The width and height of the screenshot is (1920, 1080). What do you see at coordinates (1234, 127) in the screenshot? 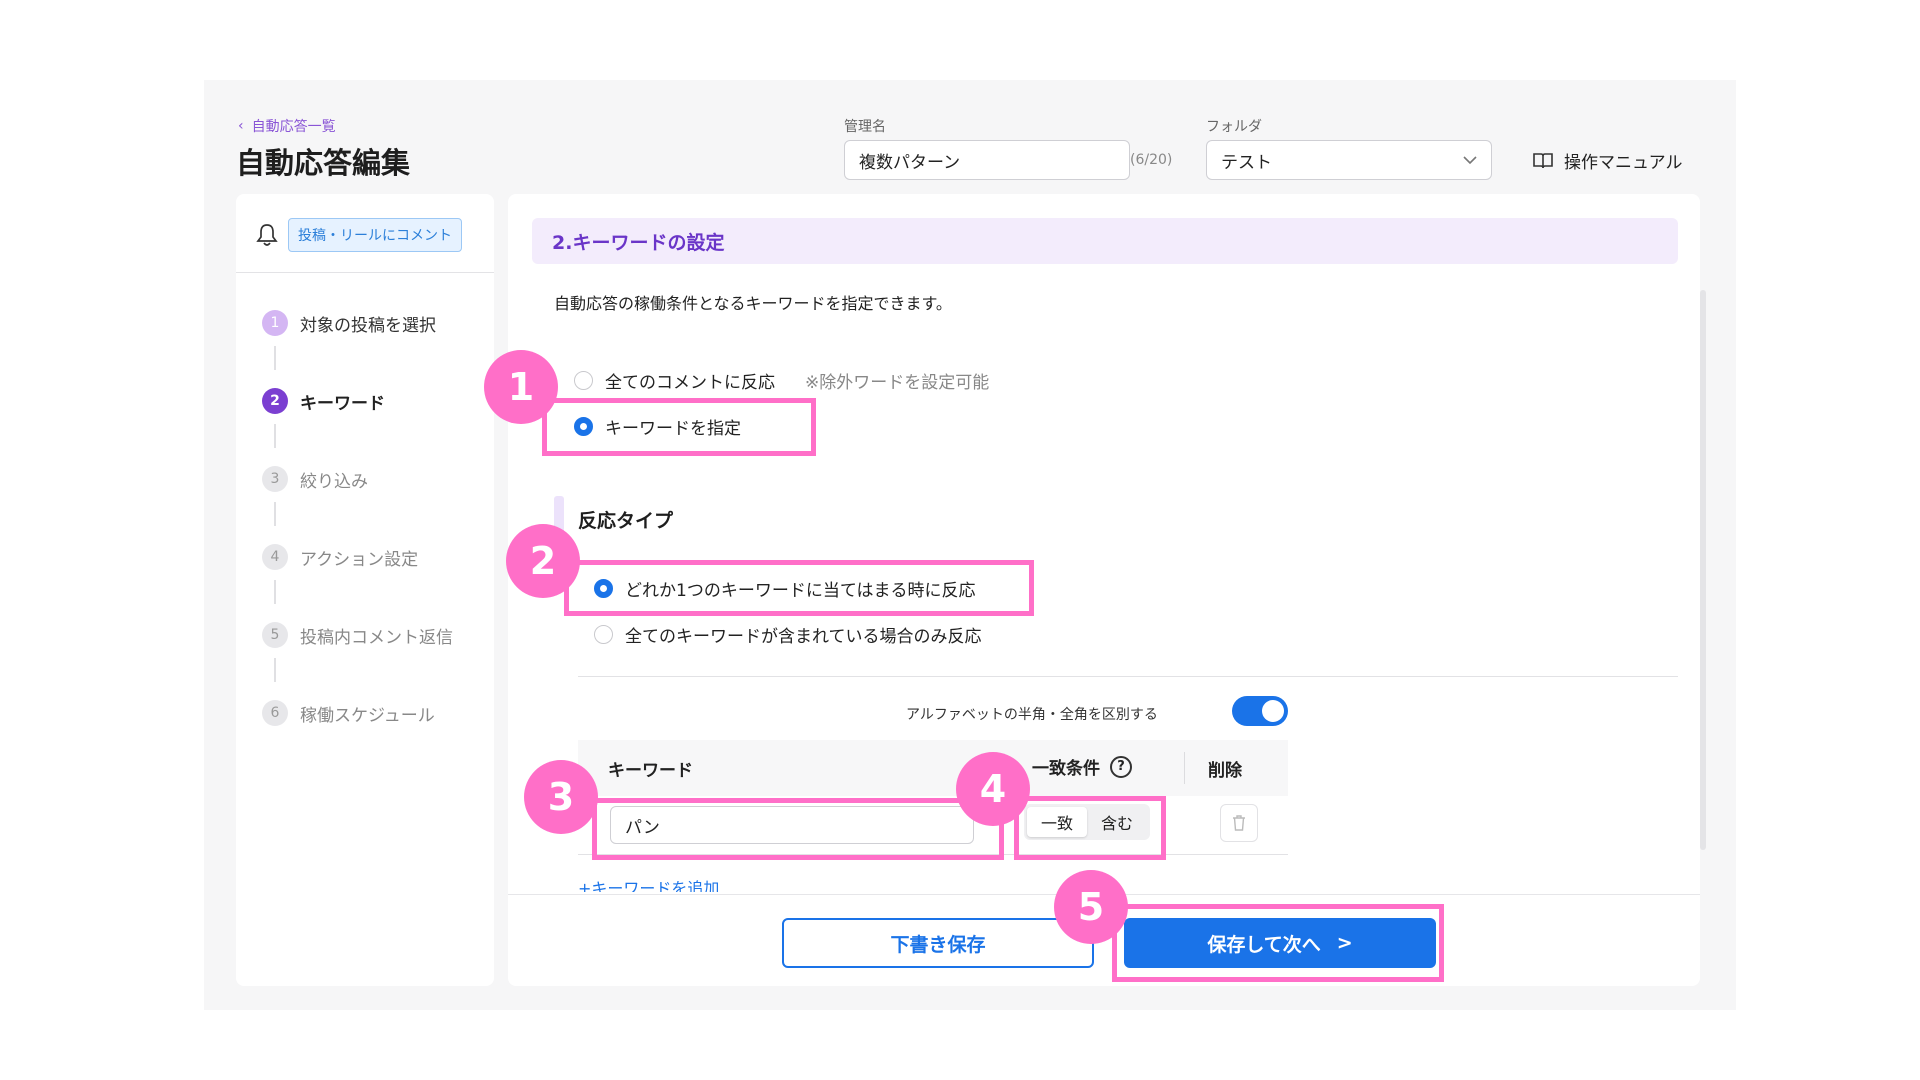
I see `folder-label: フォルダ` at bounding box center [1234, 127].